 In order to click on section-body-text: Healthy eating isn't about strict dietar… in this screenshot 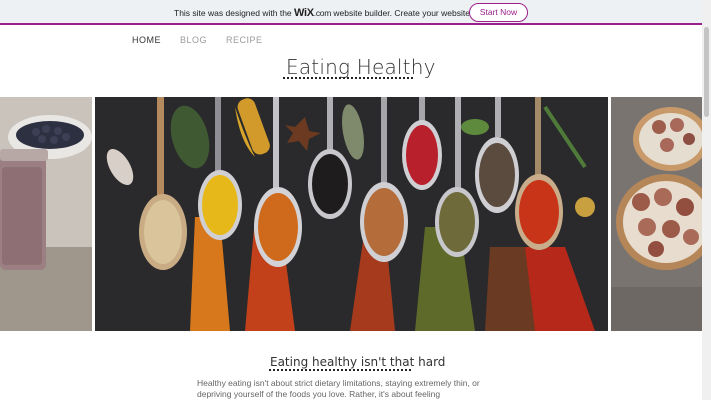, I will do `click(338, 388)`.